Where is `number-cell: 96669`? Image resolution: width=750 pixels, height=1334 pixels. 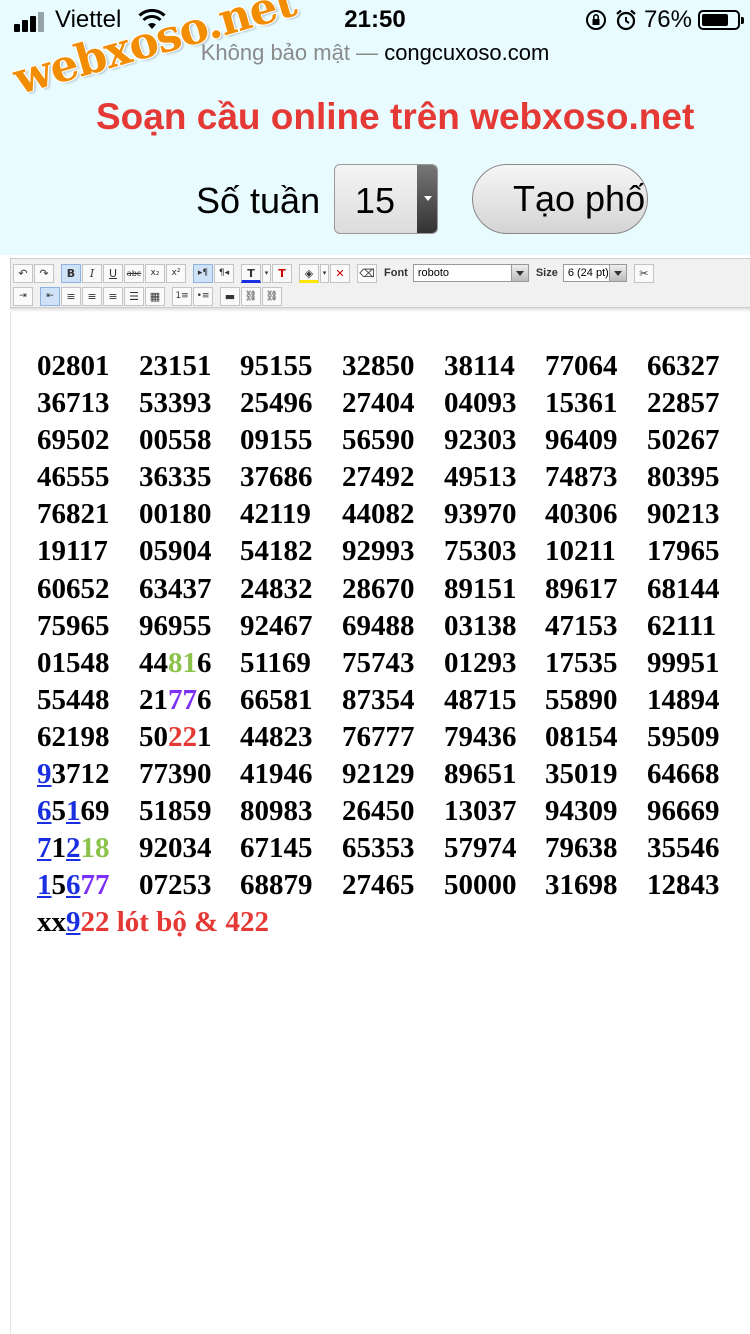
number-cell: 96669 is located at coordinates (683, 811).